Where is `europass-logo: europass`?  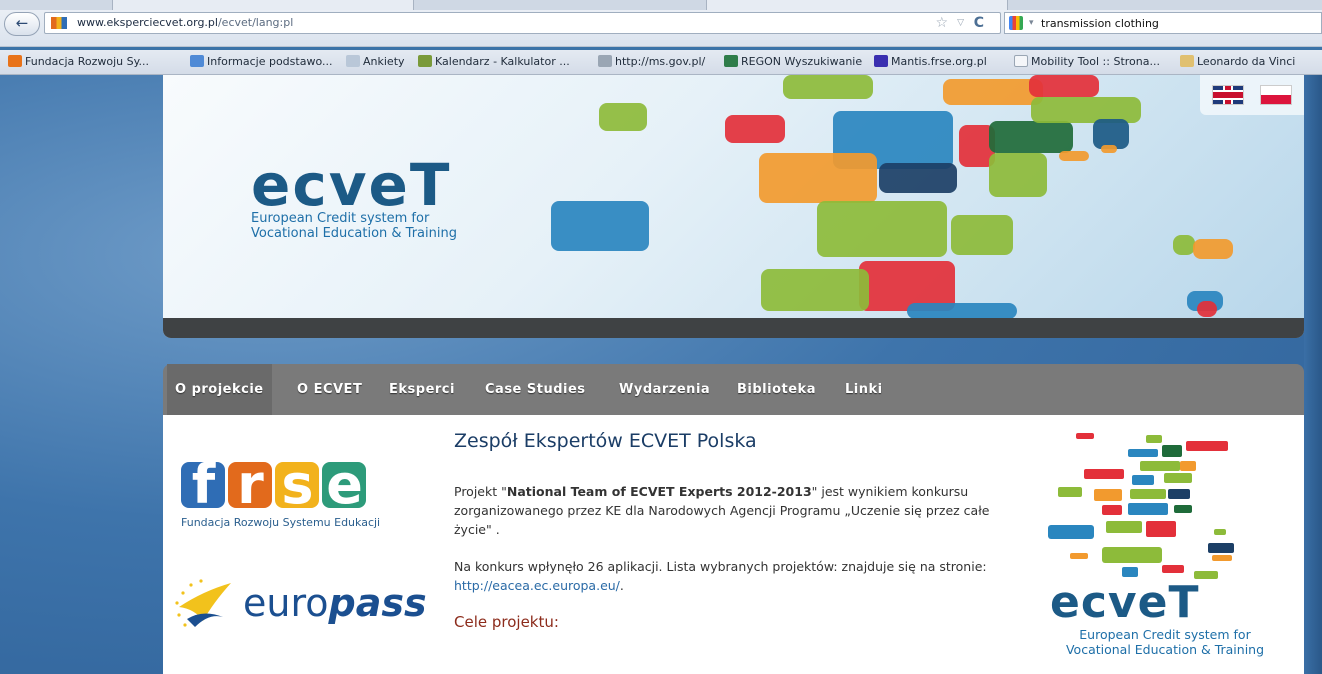
europass-logo: europass is located at coordinates (300, 603).